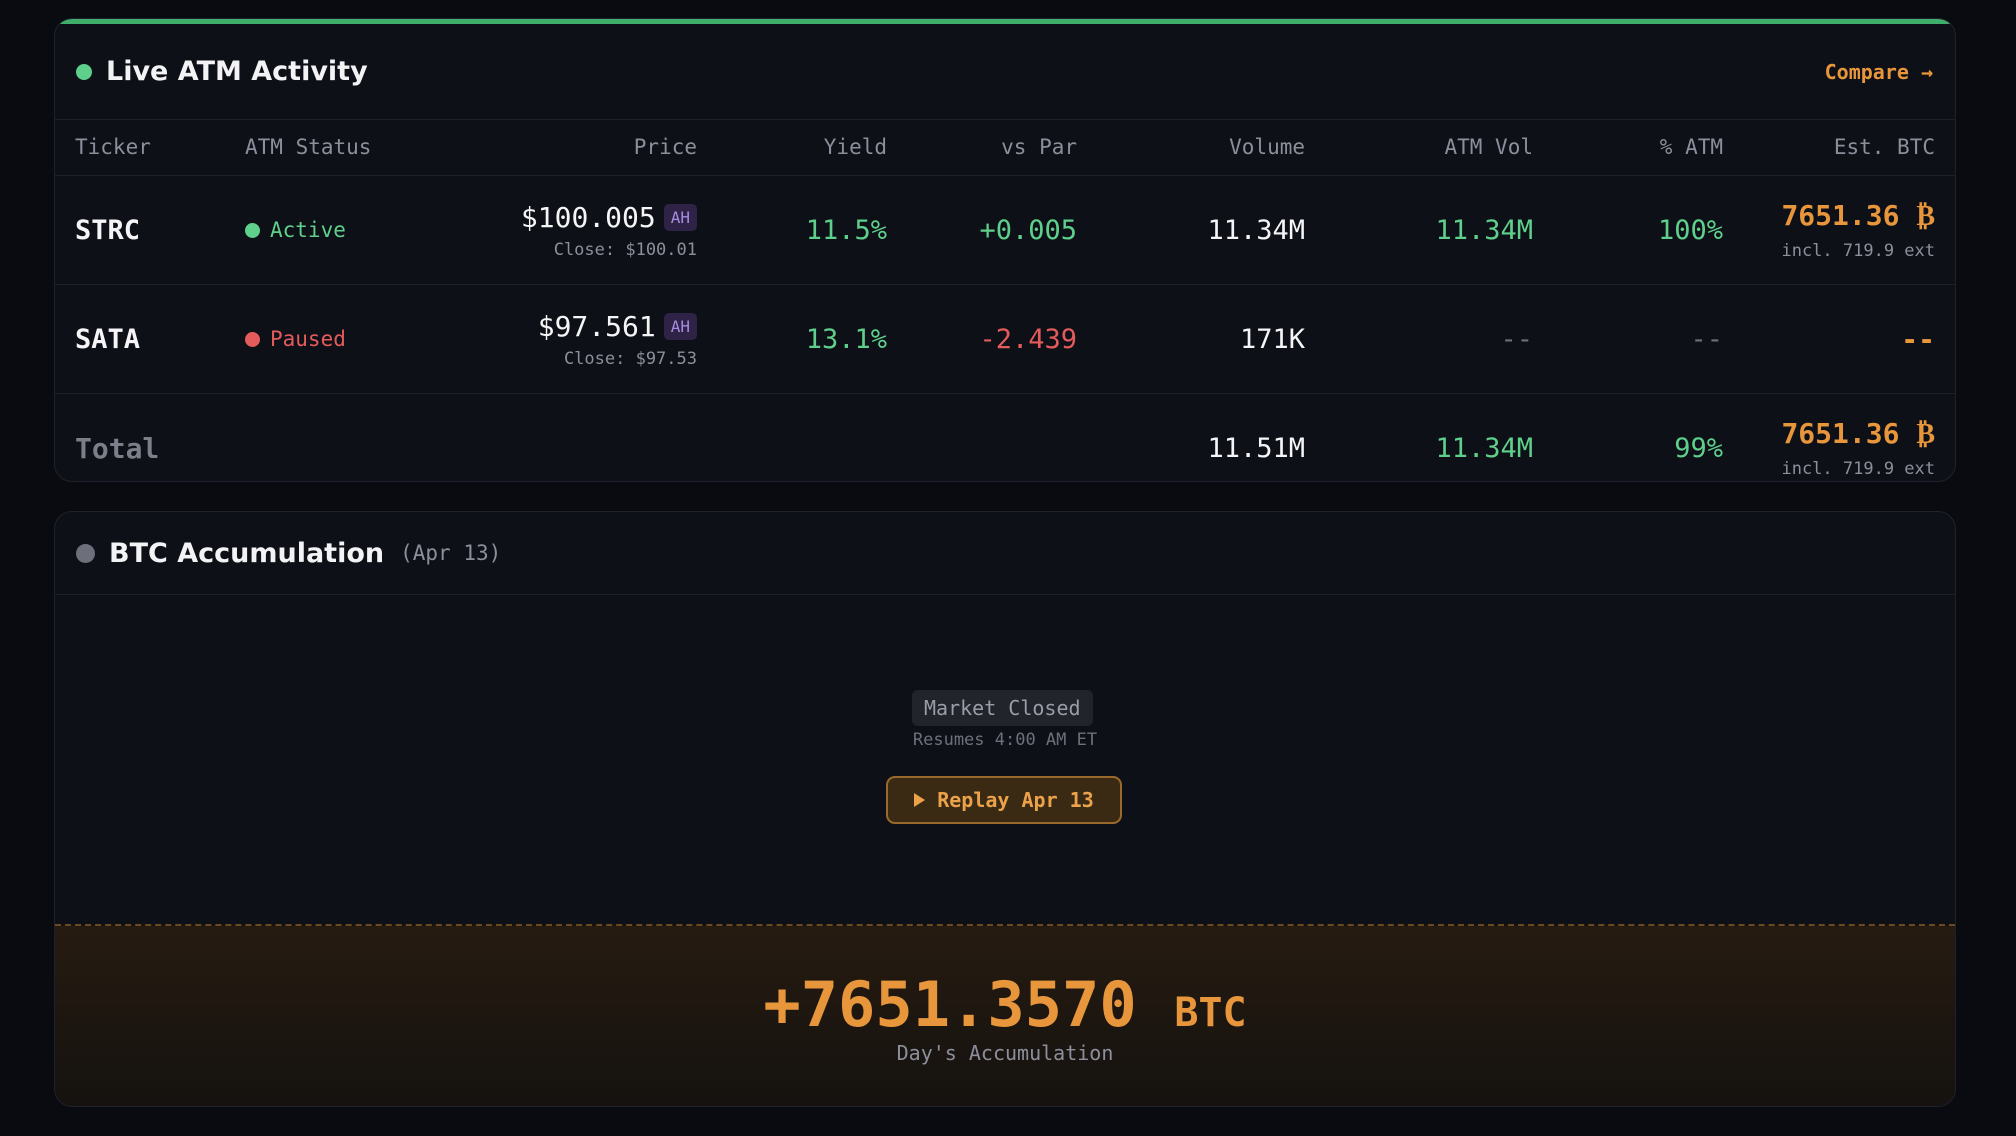 Image resolution: width=2016 pixels, height=1136 pixels. What do you see at coordinates (150, 147) in the screenshot?
I see `column-header: Ticker` at bounding box center [150, 147].